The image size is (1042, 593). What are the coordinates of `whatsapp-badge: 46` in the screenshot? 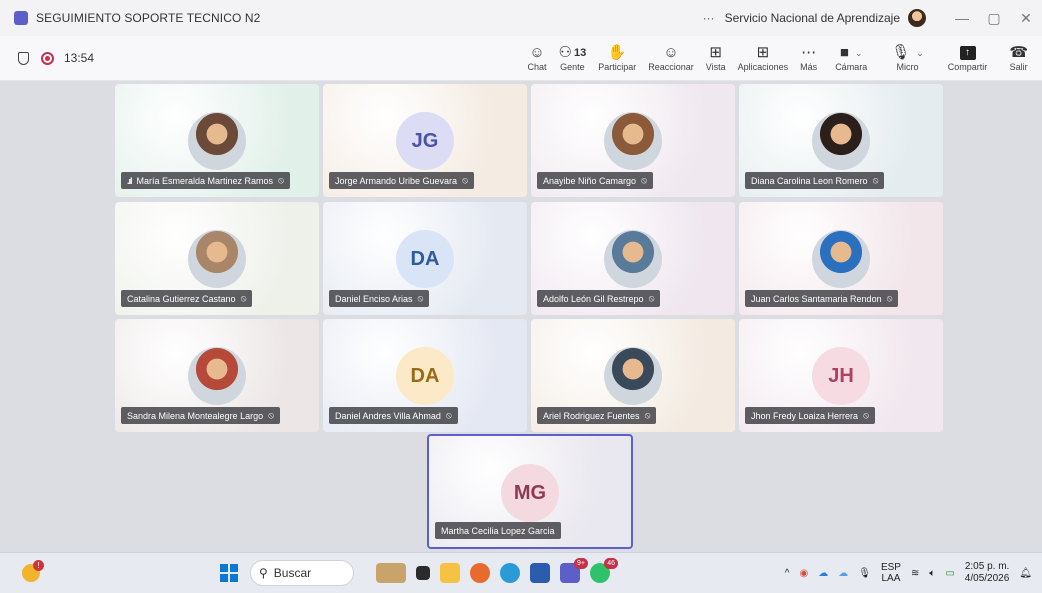 It's located at (611, 563).